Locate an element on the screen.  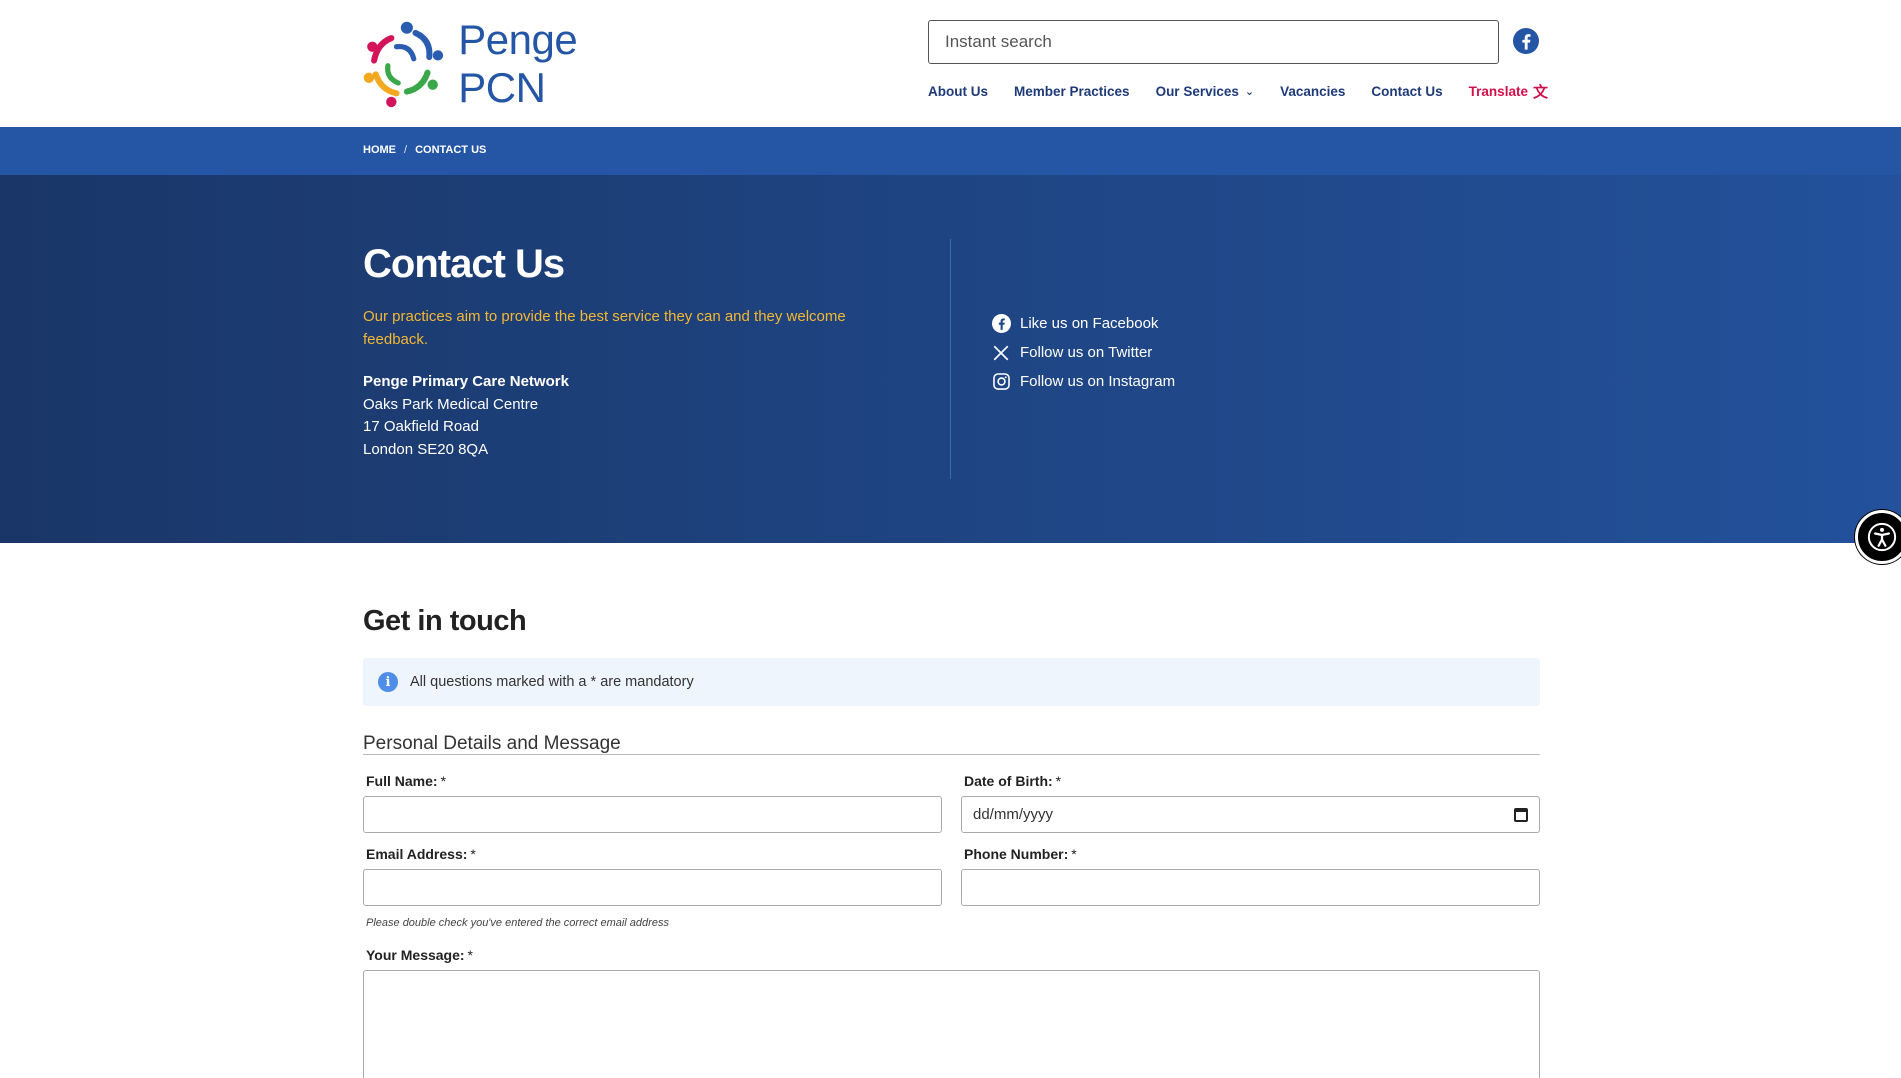
search-input is located at coordinates (1213, 42).